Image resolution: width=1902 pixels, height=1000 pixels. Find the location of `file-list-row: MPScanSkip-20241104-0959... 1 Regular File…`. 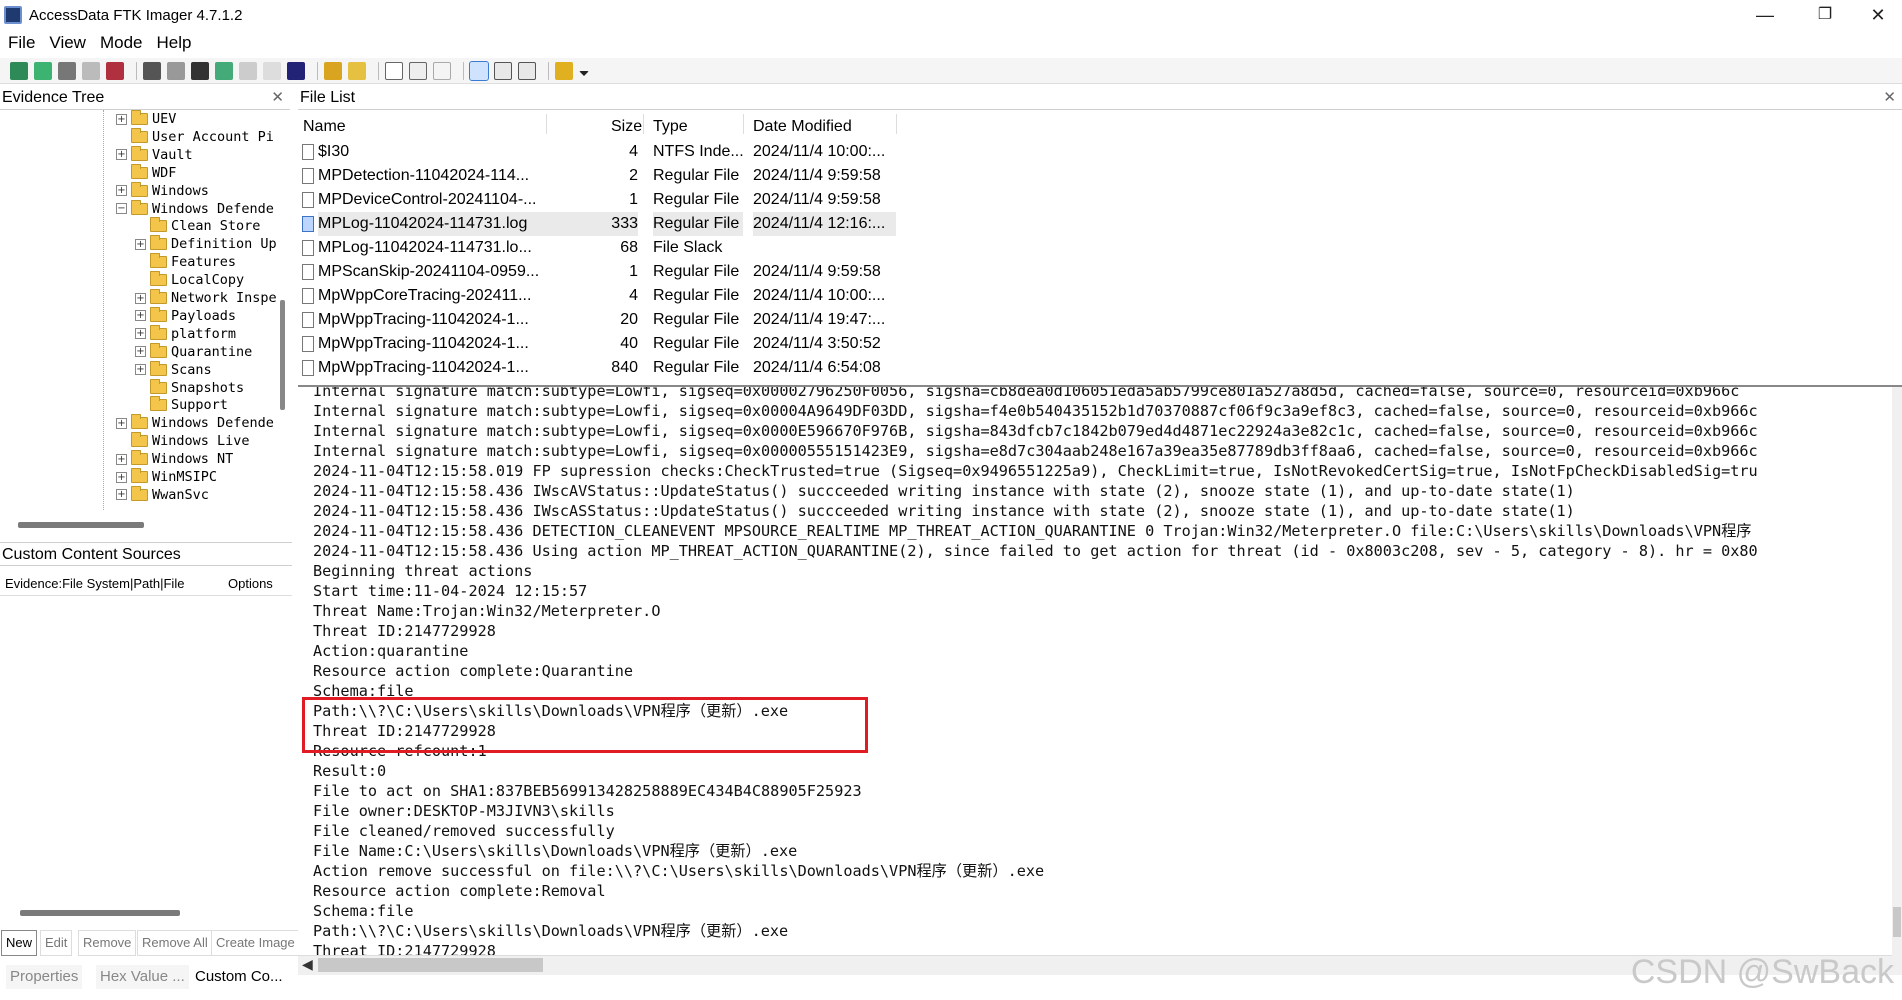

file-list-row: MPScanSkip-20241104-0959... 1 Regular File… is located at coordinates (748, 272).